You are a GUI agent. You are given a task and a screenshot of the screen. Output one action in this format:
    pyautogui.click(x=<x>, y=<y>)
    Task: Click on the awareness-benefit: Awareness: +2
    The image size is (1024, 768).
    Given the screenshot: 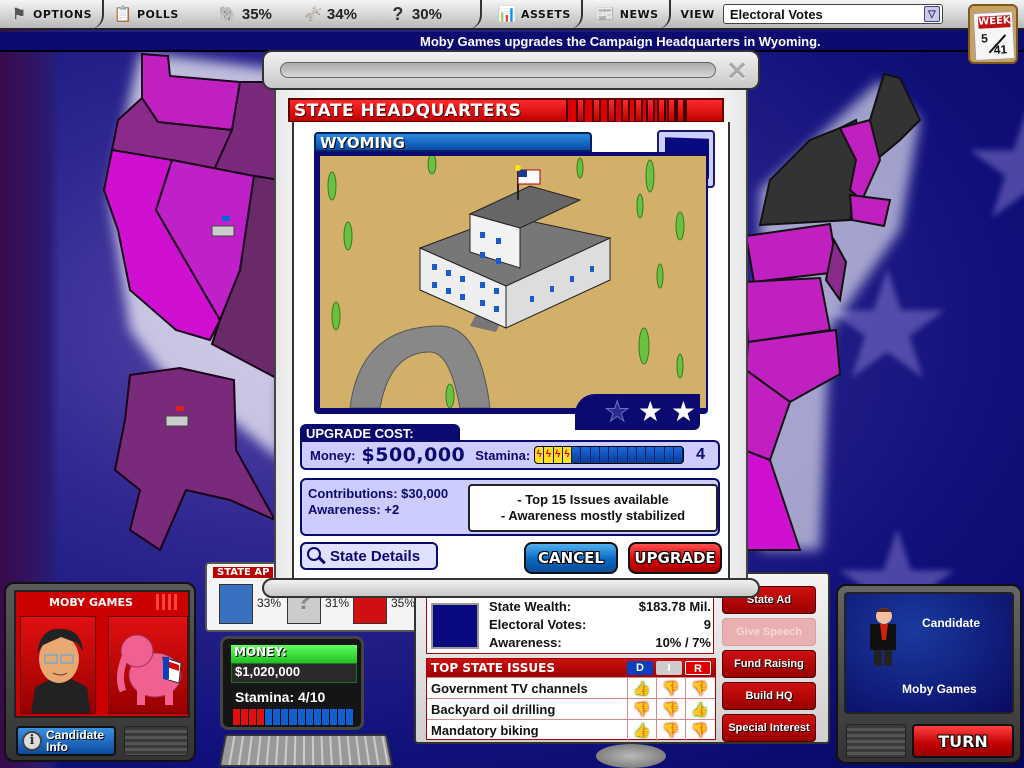 What is the action you would take?
    pyautogui.click(x=354, y=509)
    